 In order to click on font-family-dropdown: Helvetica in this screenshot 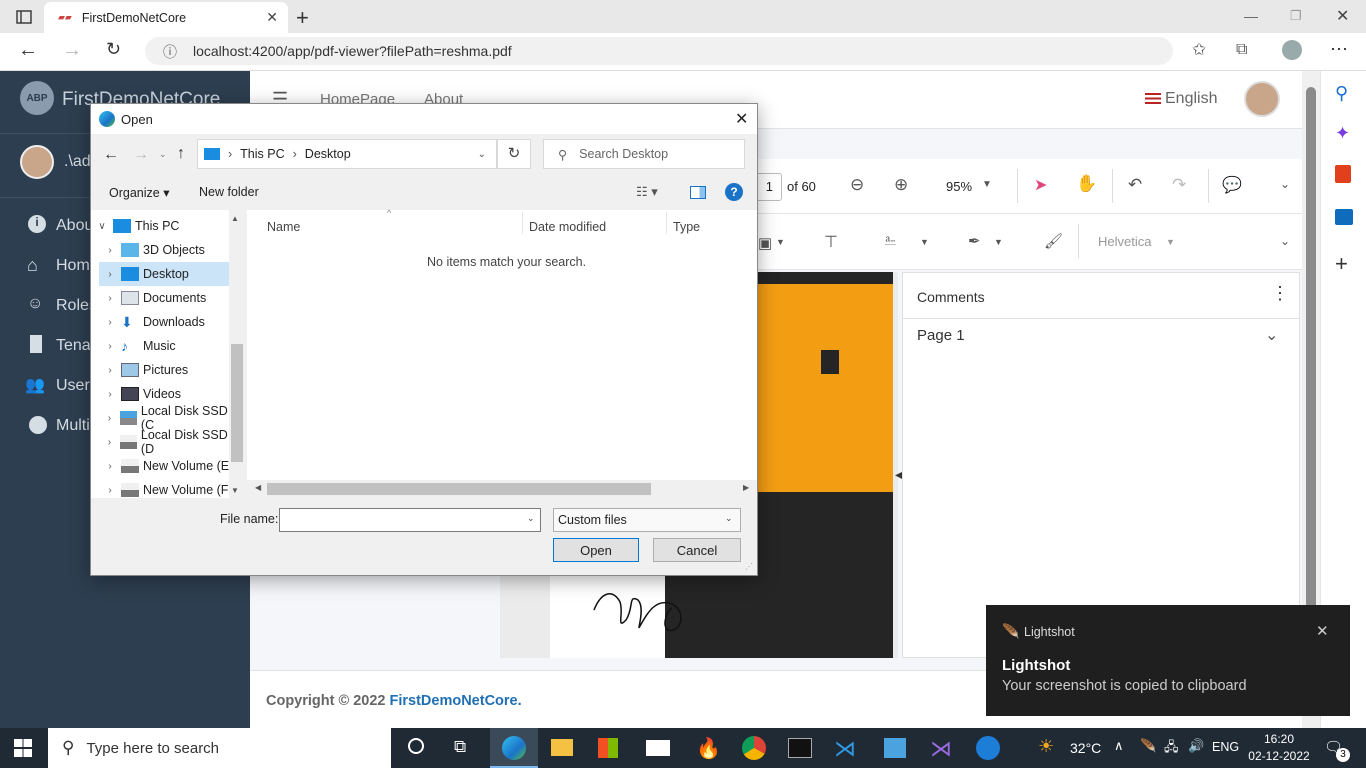, I will do `click(1124, 241)`.